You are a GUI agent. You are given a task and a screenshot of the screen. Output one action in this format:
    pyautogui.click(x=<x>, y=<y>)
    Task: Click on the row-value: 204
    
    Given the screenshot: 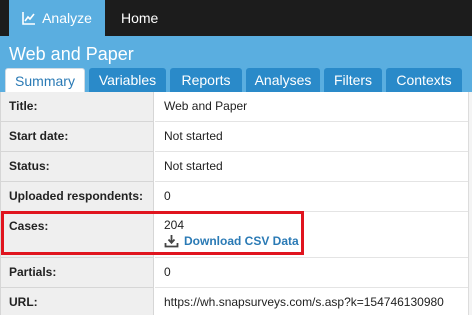 What is the action you would take?
    pyautogui.click(x=174, y=225)
    